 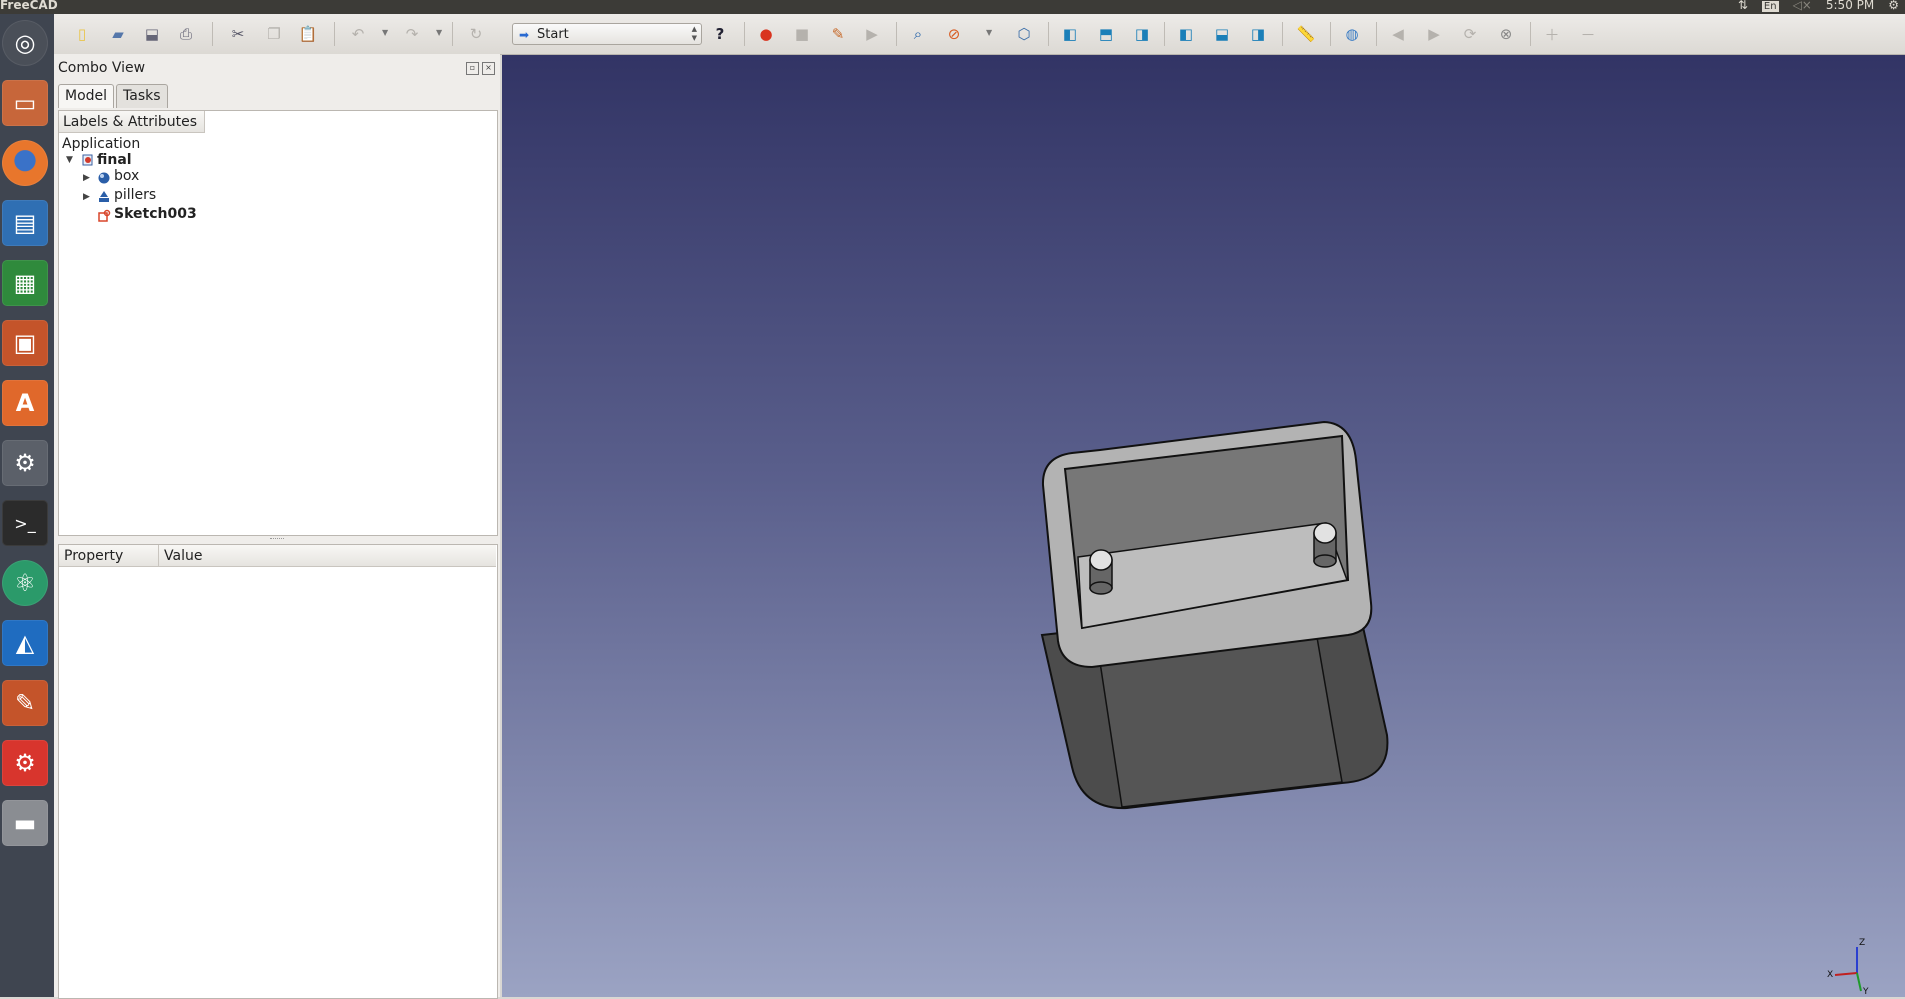 I want to click on pencil-icon: ✎, so click(x=25, y=703).